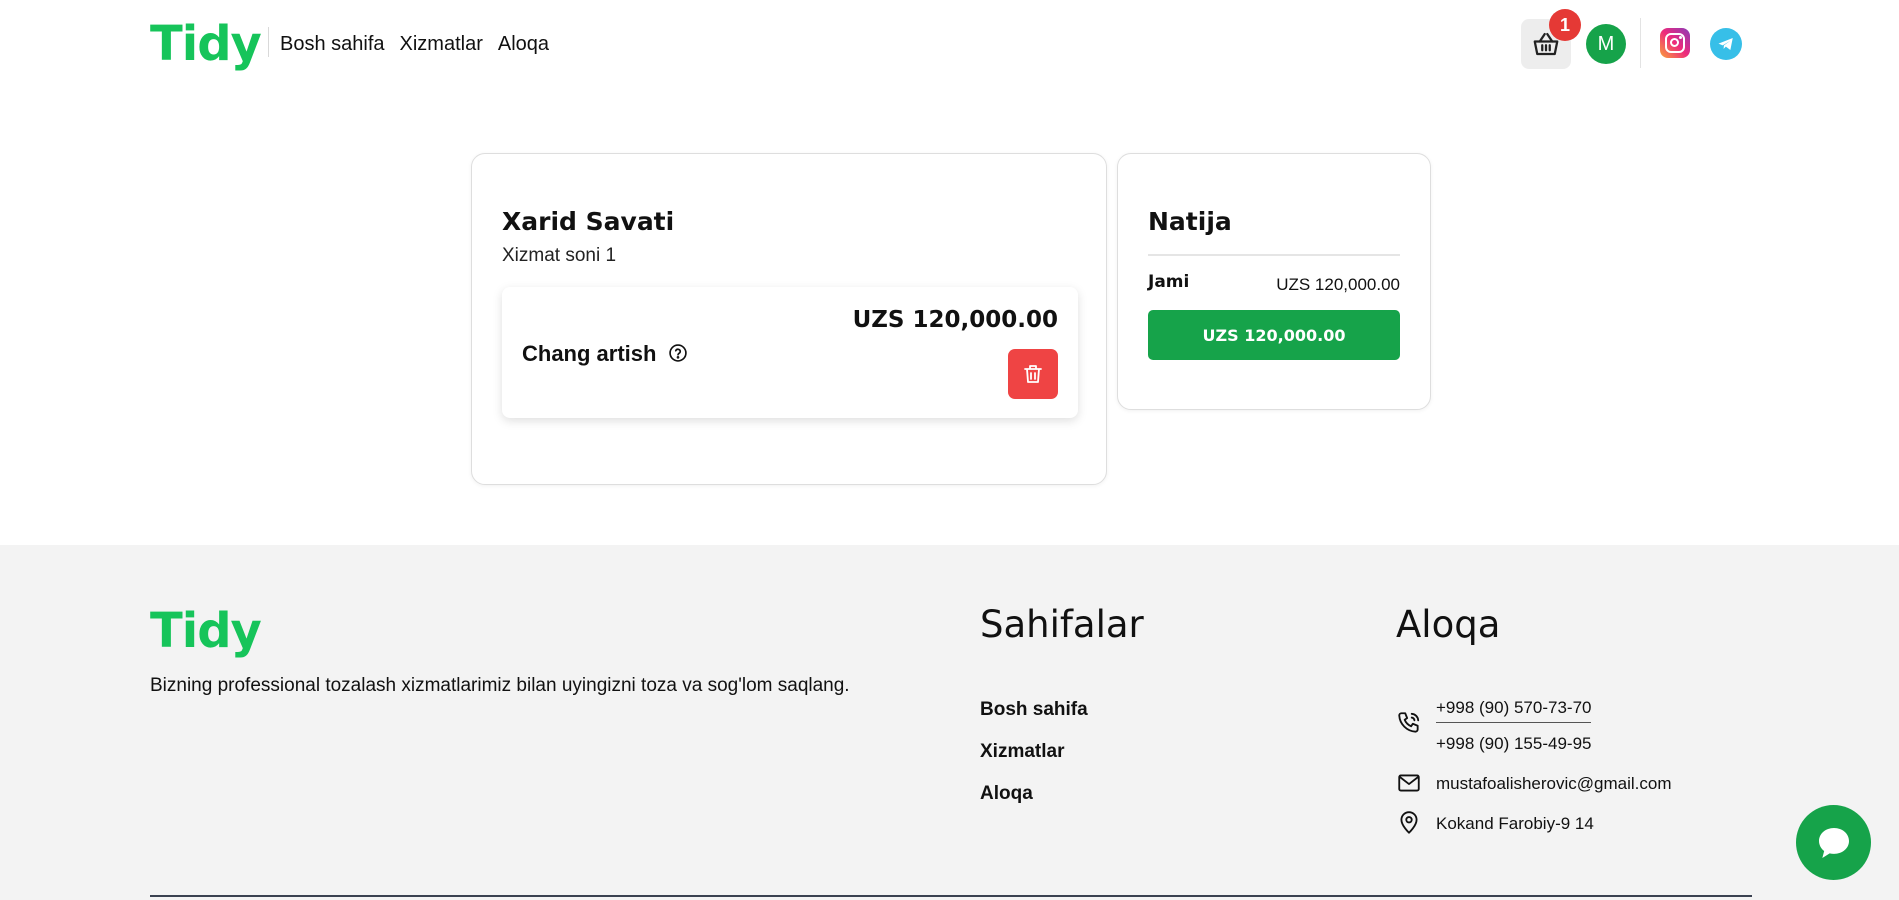 Image resolution: width=1899 pixels, height=900 pixels. I want to click on nav-link-contact: Aloqa, so click(523, 44).